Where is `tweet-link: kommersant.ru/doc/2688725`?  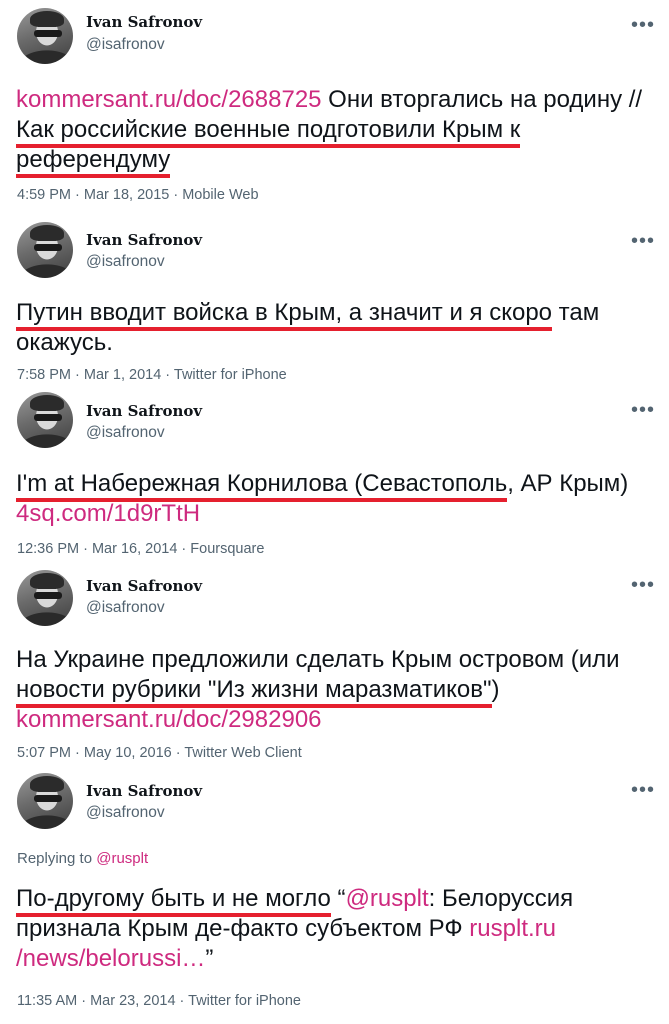
tweet-link: kommersant.ru/doc/2688725 is located at coordinates (169, 99).